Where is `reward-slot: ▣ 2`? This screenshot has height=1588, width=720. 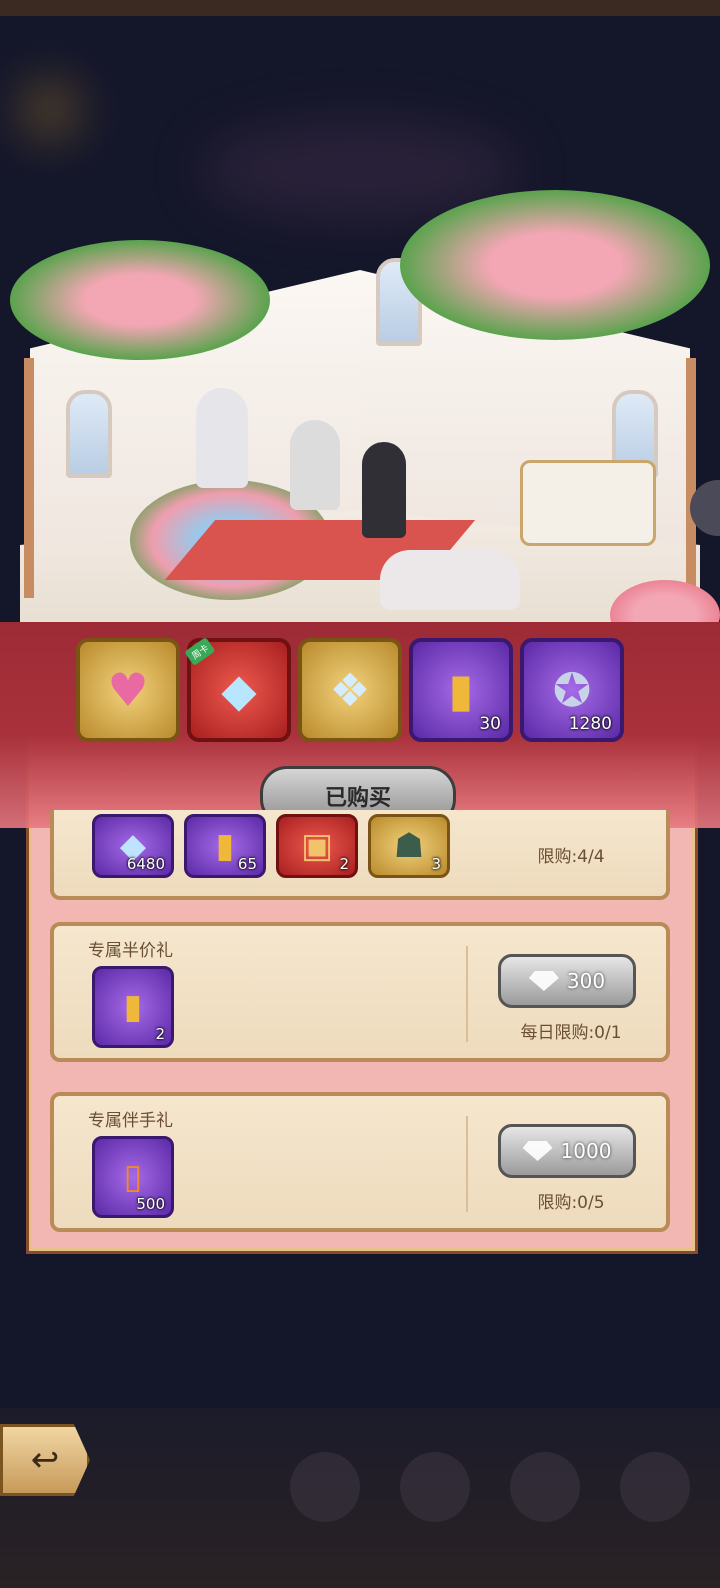 reward-slot: ▣ 2 is located at coordinates (317, 846).